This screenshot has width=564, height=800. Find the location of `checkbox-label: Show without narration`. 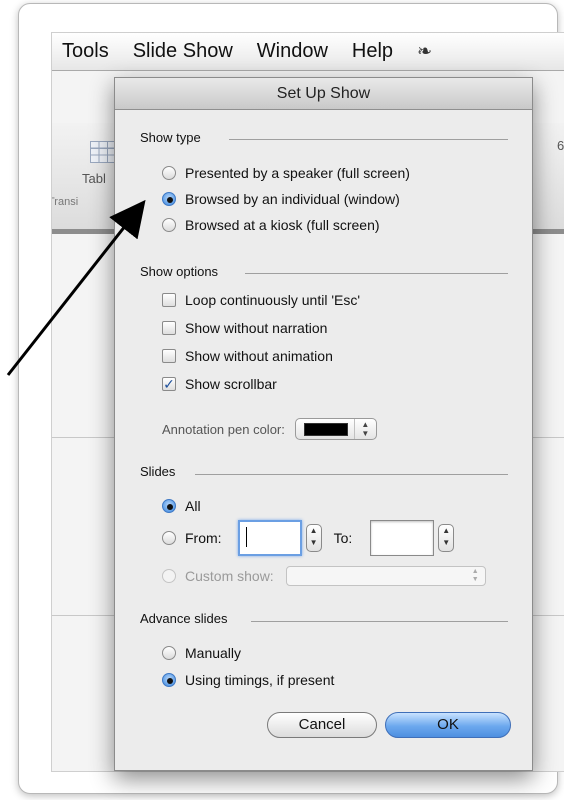

checkbox-label: Show without narration is located at coordinates (256, 328).